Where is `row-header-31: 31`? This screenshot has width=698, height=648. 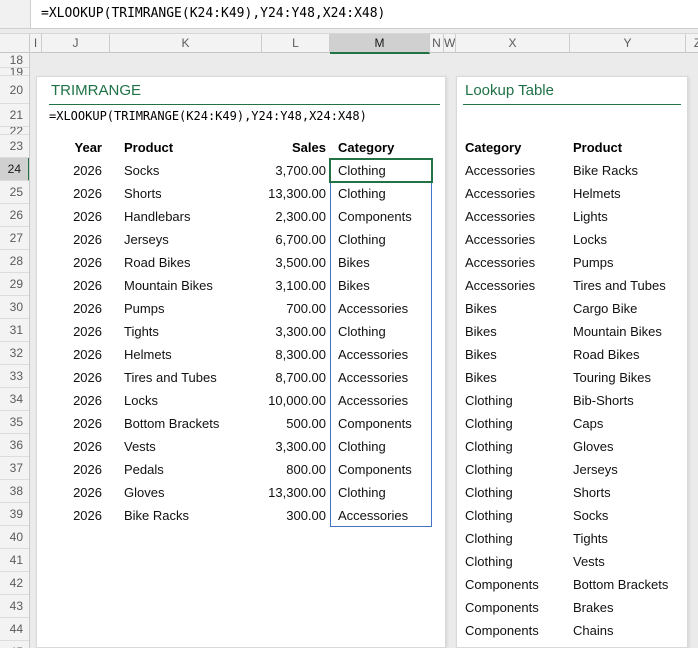 row-header-31: 31 is located at coordinates (14, 330).